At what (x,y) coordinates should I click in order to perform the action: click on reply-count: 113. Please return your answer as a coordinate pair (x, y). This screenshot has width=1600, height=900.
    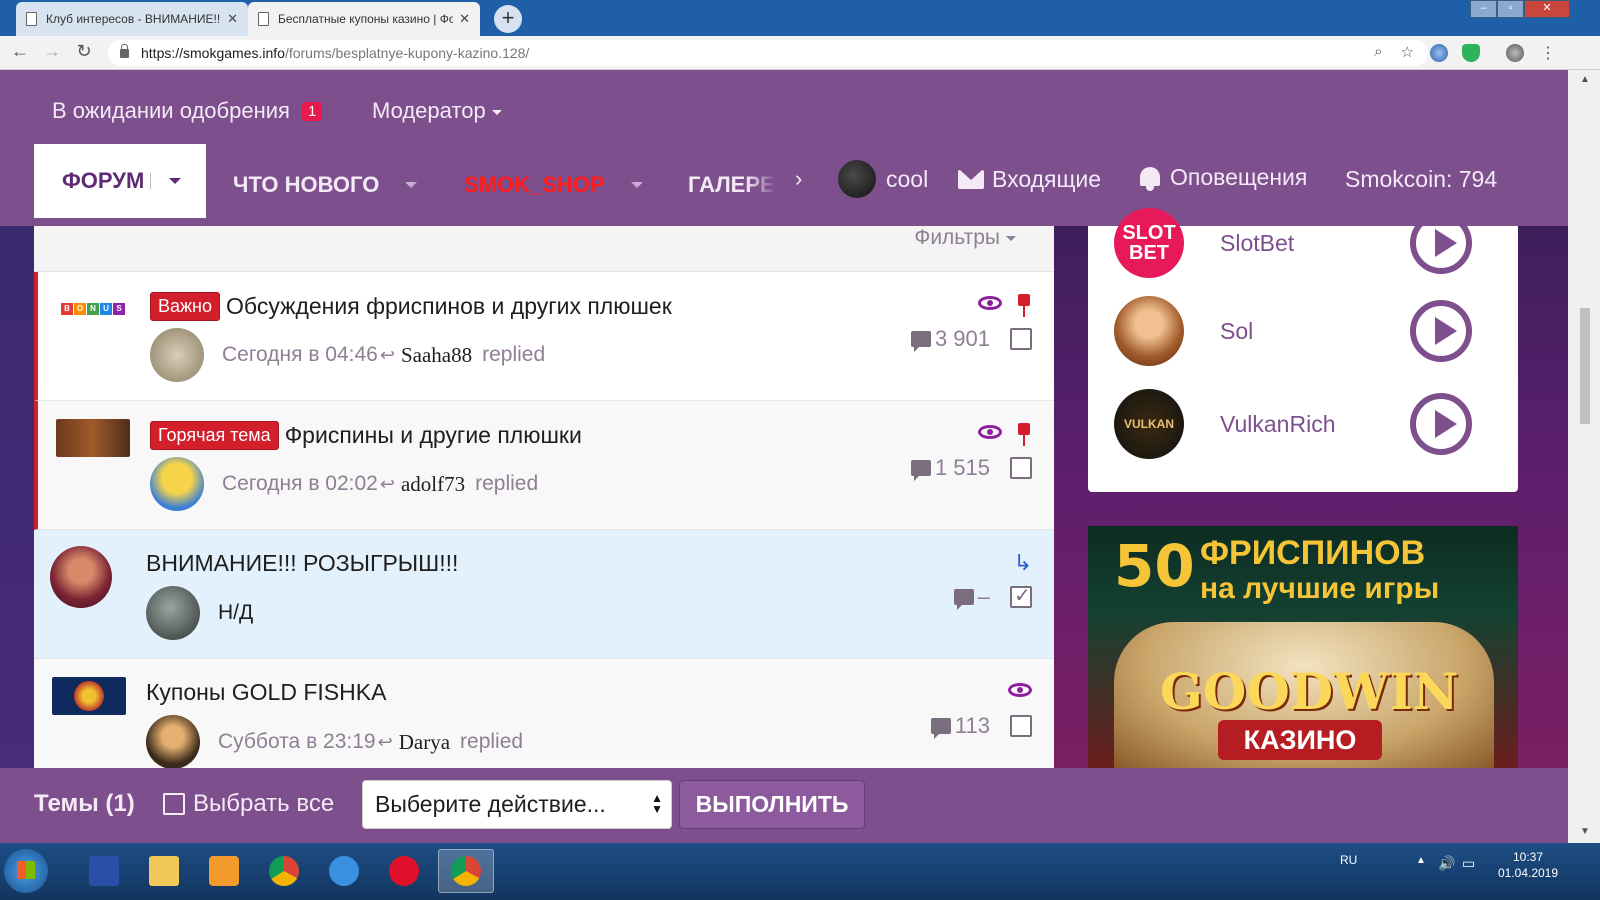
    Looking at the image, I should click on (960, 726).